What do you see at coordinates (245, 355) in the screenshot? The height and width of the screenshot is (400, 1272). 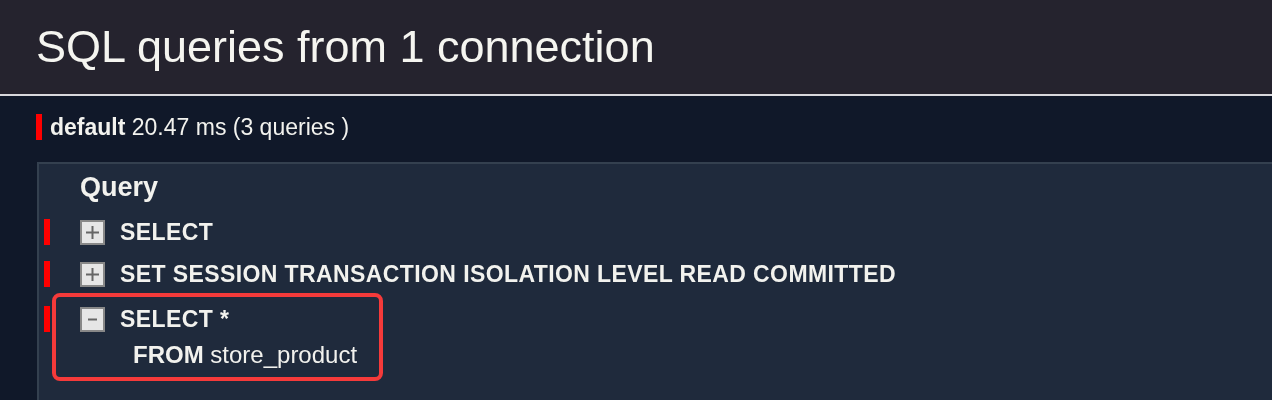 I see `query-text: FROM store_product` at bounding box center [245, 355].